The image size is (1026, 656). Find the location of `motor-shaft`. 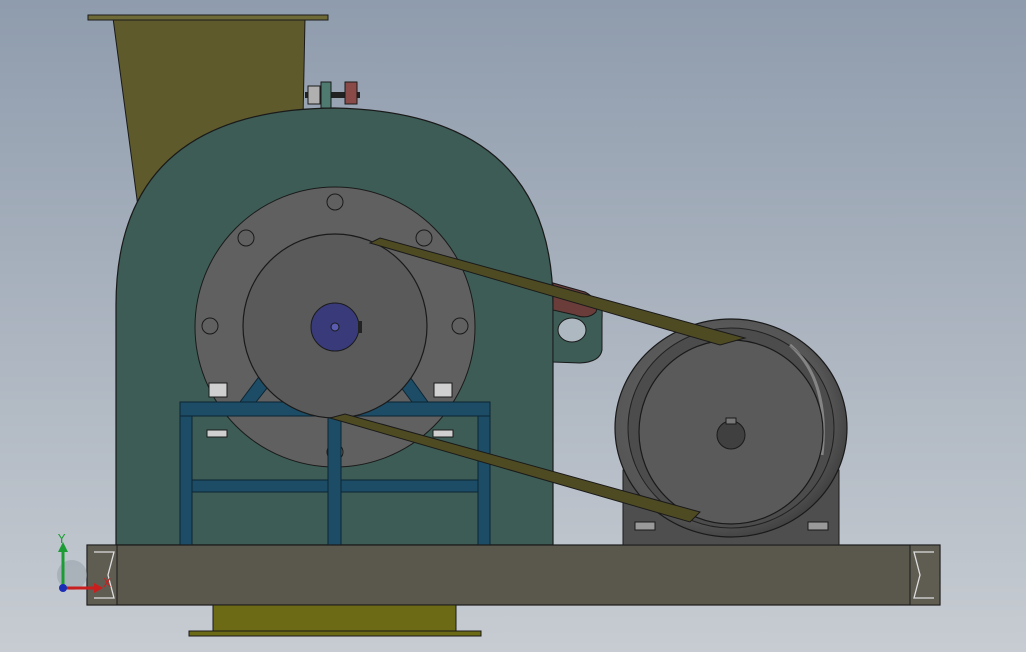

motor-shaft is located at coordinates (731, 435).